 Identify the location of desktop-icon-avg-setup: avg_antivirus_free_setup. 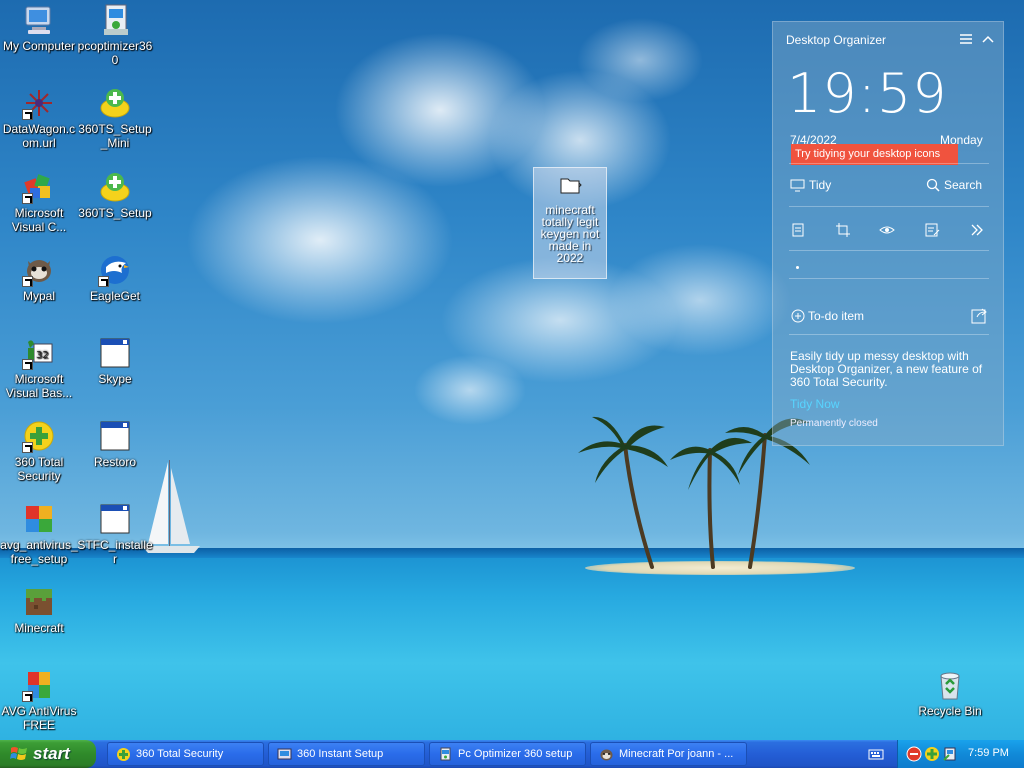
(39, 534).